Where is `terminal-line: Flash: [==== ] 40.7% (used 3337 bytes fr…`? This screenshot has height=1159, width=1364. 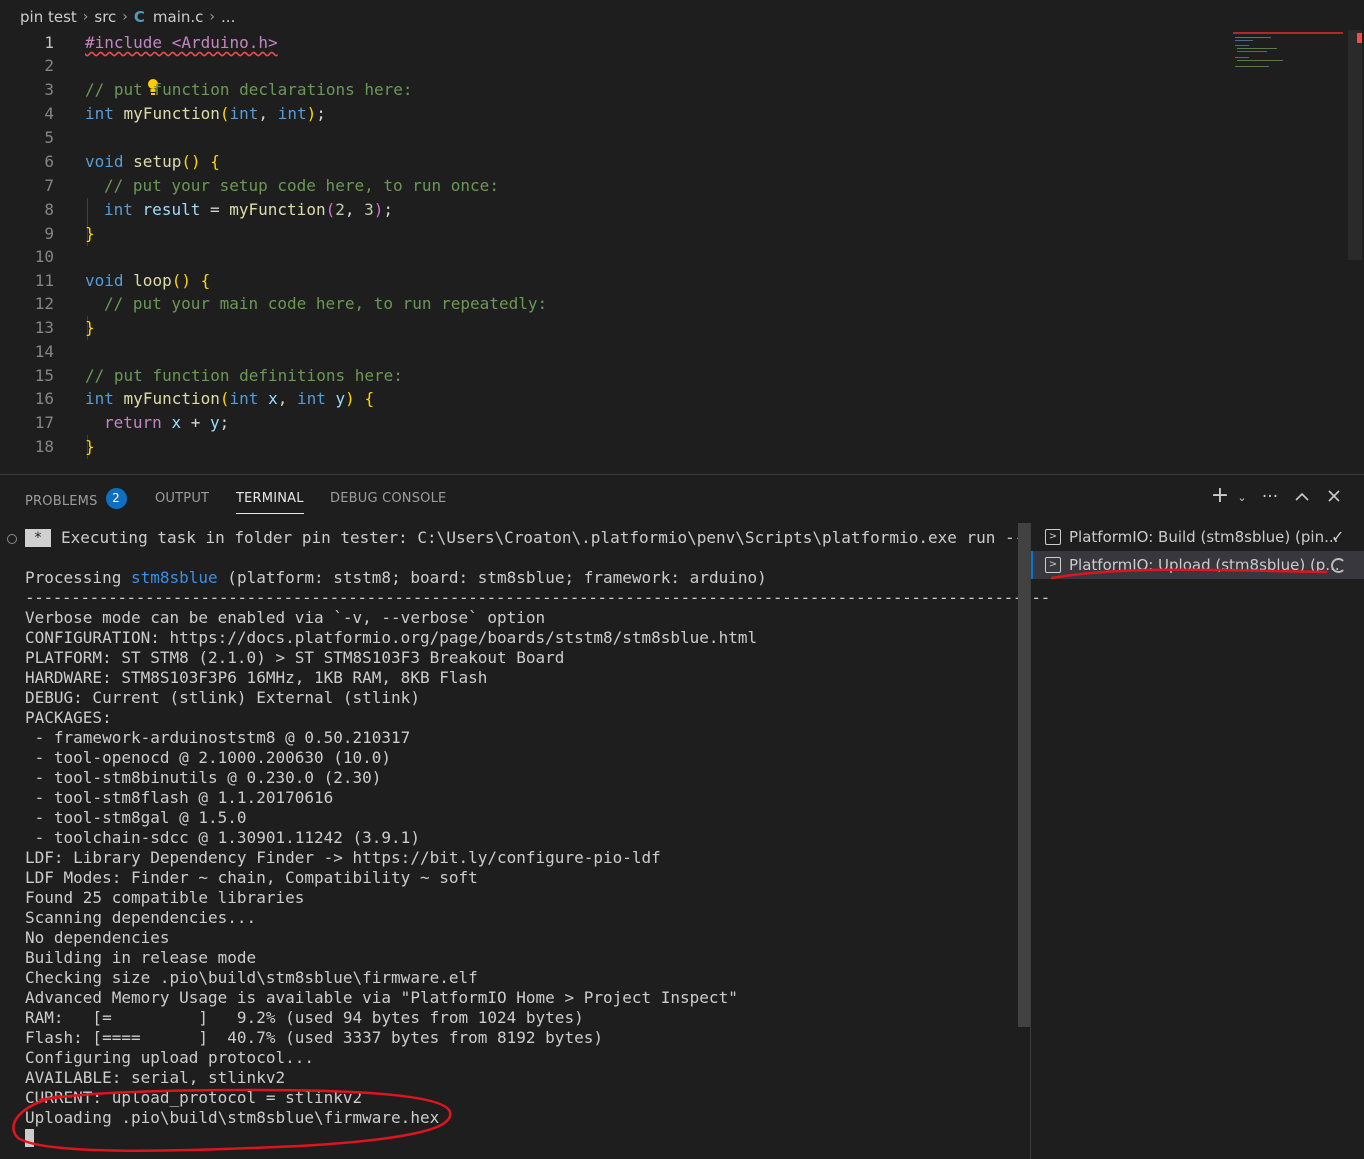 terminal-line: Flash: [==== ] 40.7% (used 3337 bytes fr… is located at coordinates (314, 1037).